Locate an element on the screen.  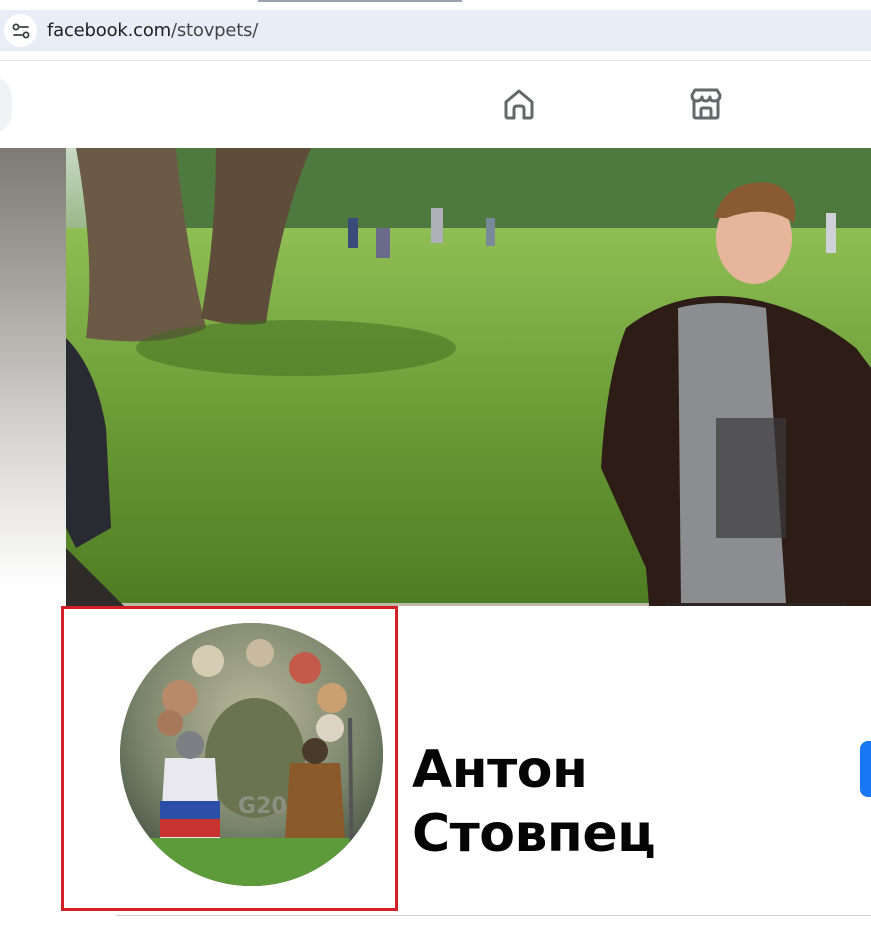
profile-name-last: Стовпец is located at coordinates (534, 834).